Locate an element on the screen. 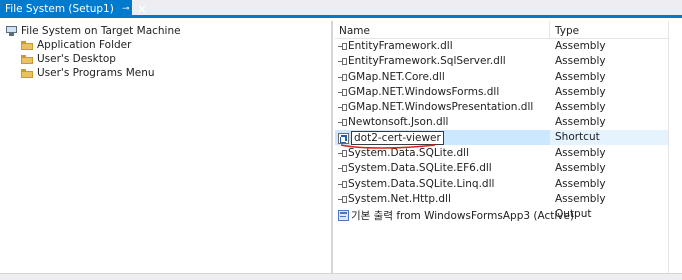 This screenshot has width=682, height=280. item-name: System.Data.SQLite.Linq.dll is located at coordinates (421, 184).